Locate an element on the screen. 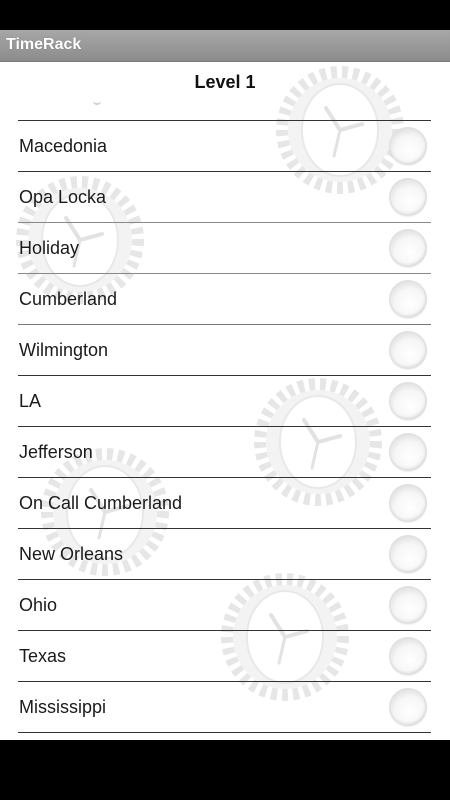  list-item-label: Wilmington is located at coordinates (64, 350).